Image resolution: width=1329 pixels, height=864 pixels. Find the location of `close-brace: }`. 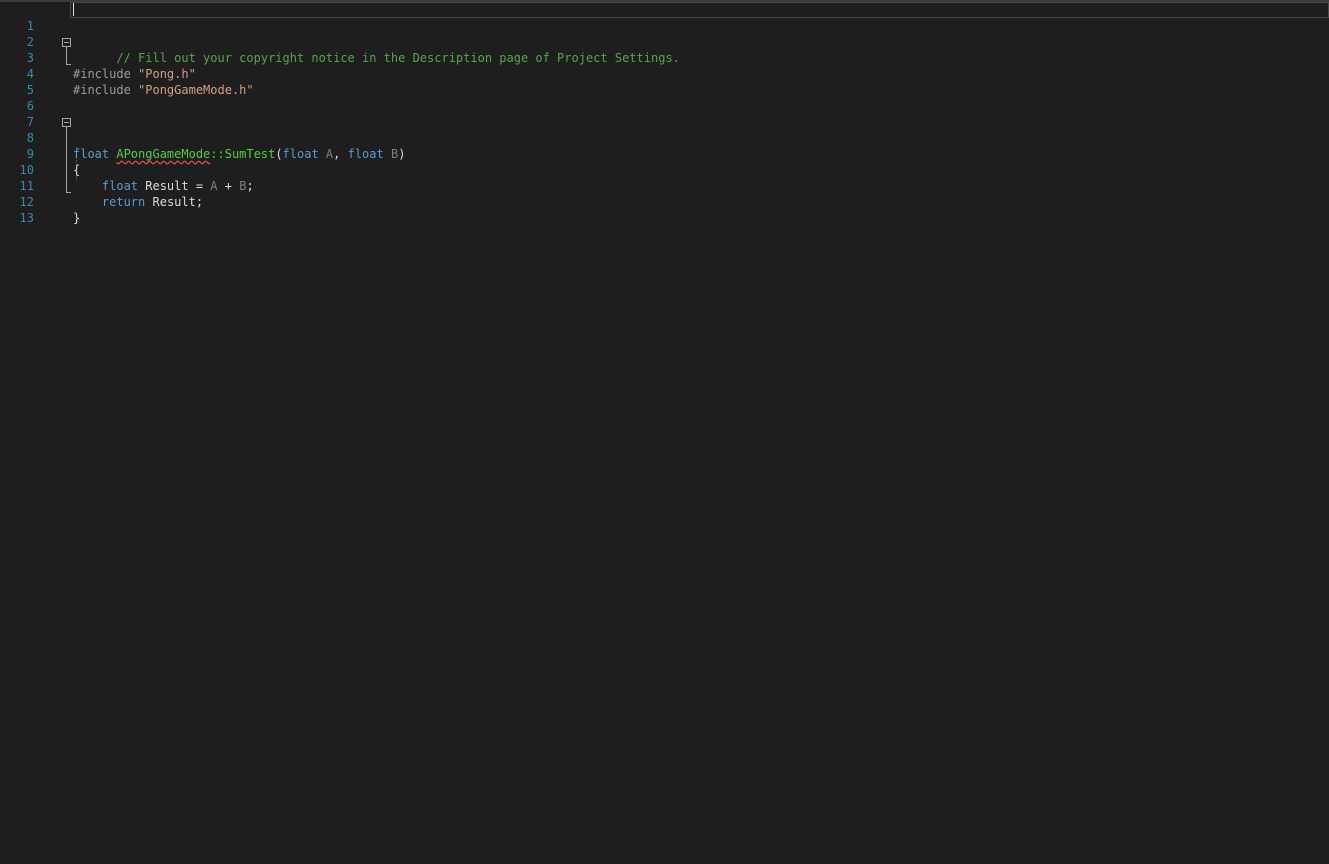

close-brace: } is located at coordinates (77, 218).